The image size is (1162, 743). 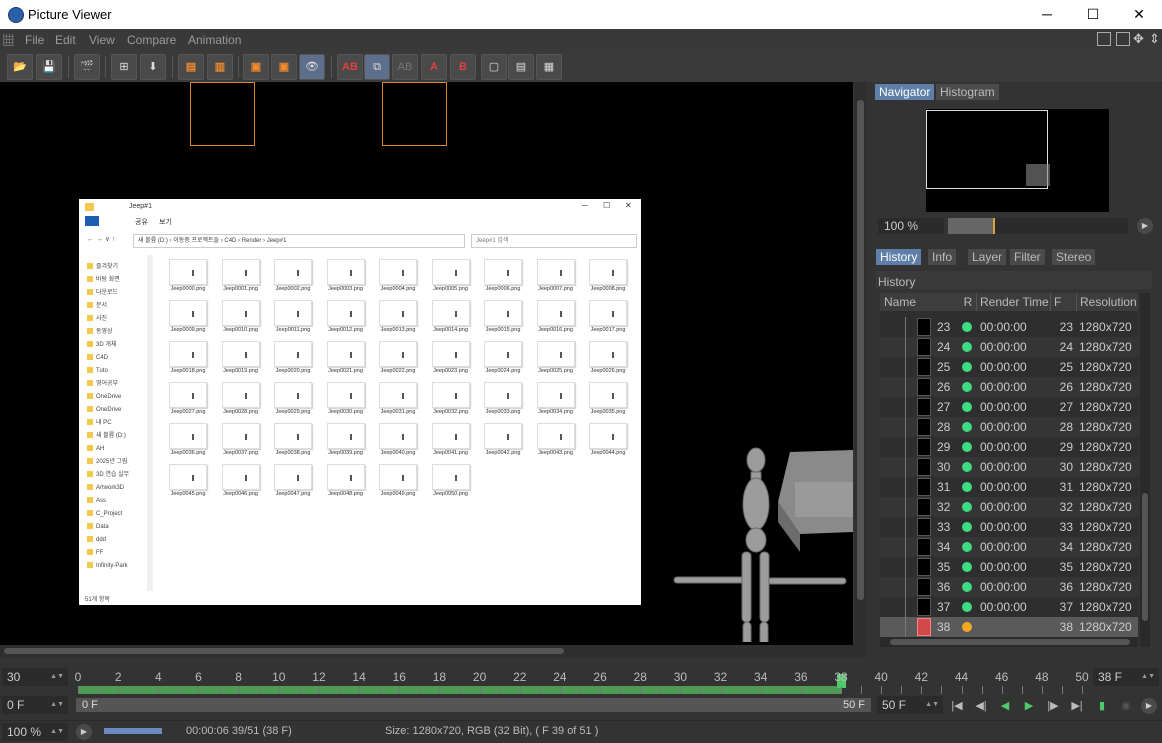 I want to click on history-row: 28 00:00:00 28 1280x720, so click(x=1009, y=427).